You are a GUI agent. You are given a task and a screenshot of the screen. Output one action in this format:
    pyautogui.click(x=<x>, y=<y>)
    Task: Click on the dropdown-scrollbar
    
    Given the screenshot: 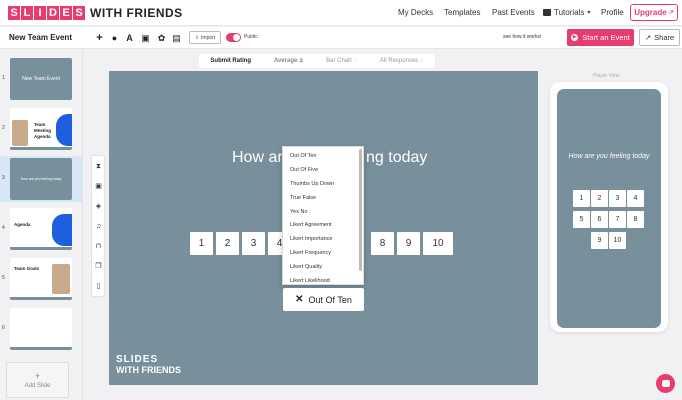 What is the action you would take?
    pyautogui.click(x=360, y=210)
    